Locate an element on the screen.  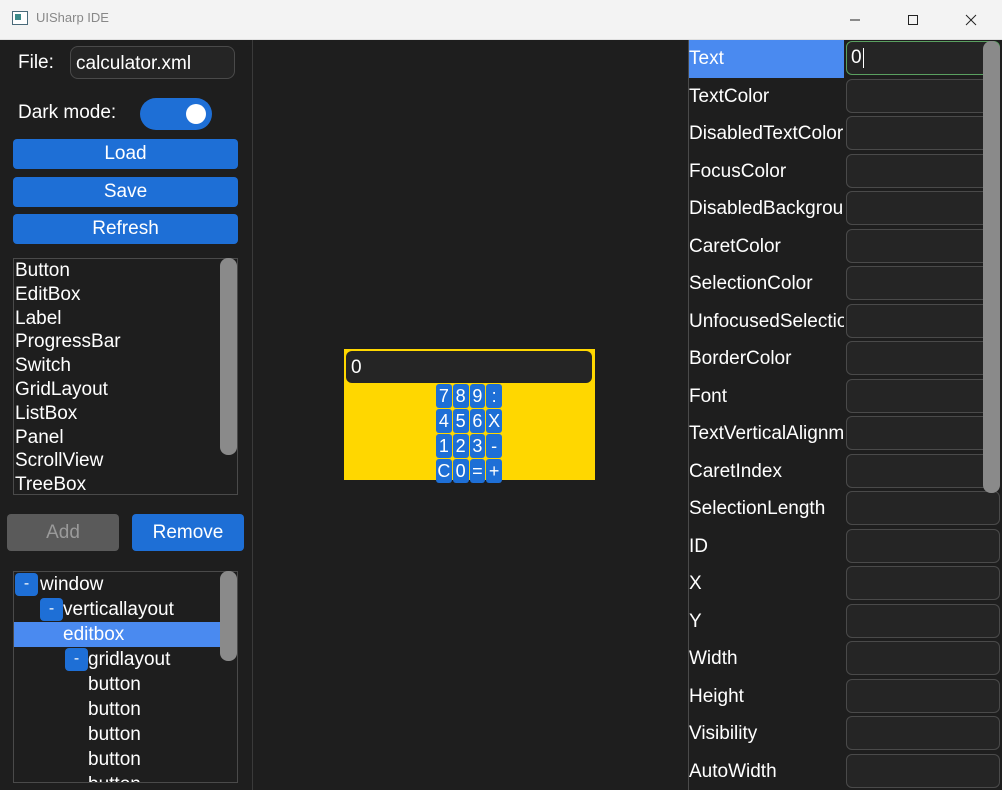
property-name: SelectionLength is located at coordinates (766, 509).